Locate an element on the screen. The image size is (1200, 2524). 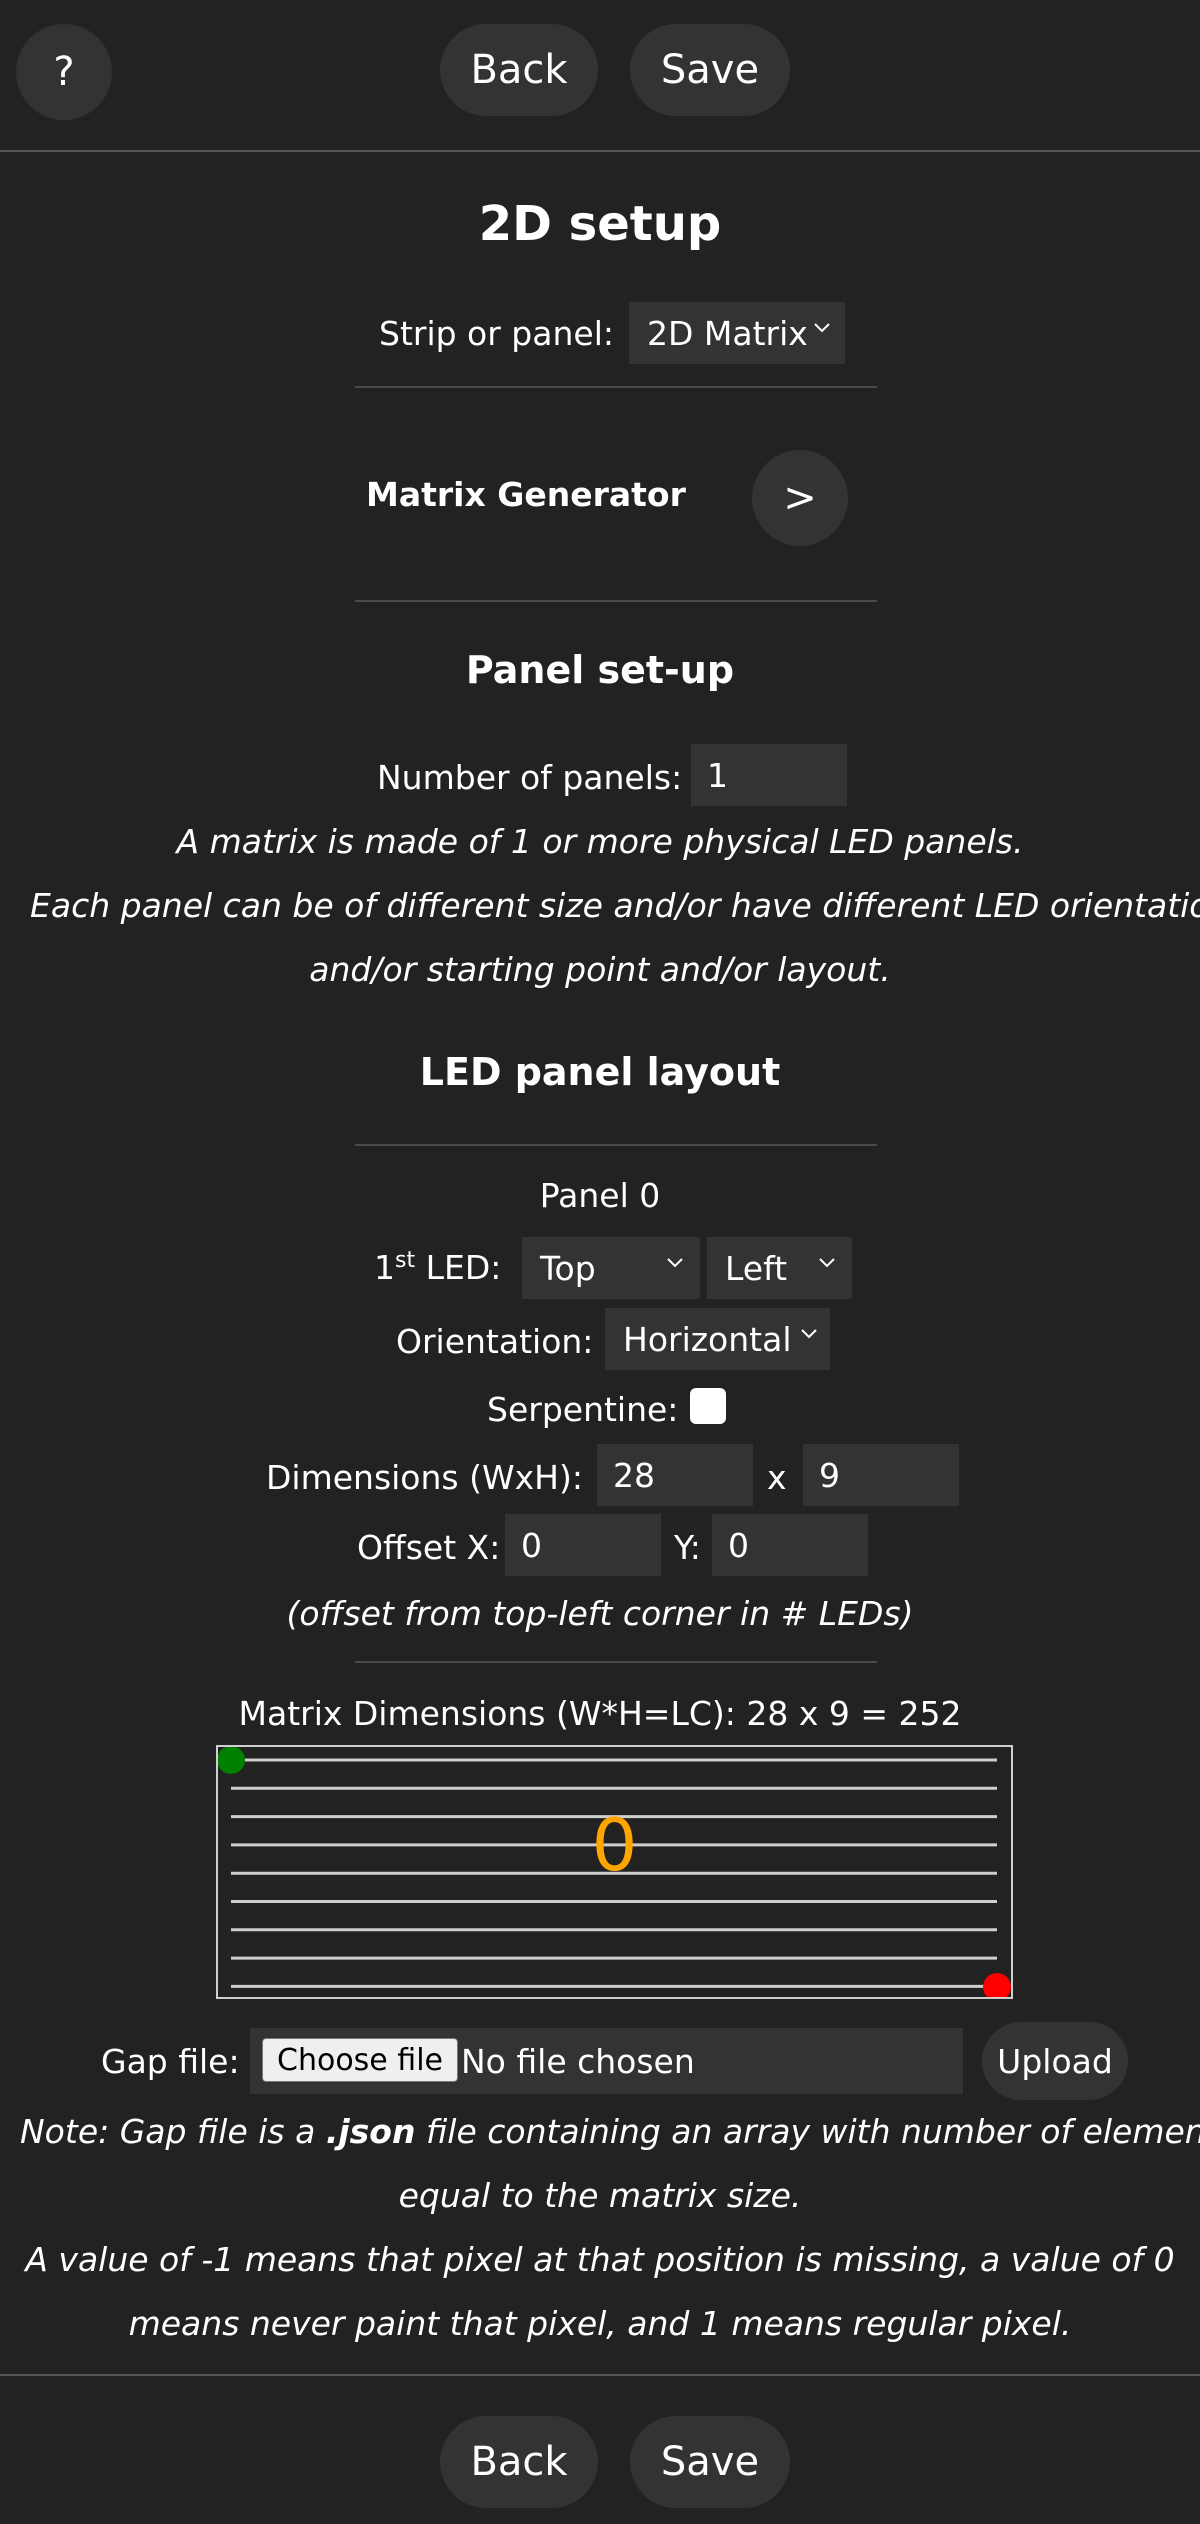
first-led-label-text: LED: is located at coordinates (463, 1267).